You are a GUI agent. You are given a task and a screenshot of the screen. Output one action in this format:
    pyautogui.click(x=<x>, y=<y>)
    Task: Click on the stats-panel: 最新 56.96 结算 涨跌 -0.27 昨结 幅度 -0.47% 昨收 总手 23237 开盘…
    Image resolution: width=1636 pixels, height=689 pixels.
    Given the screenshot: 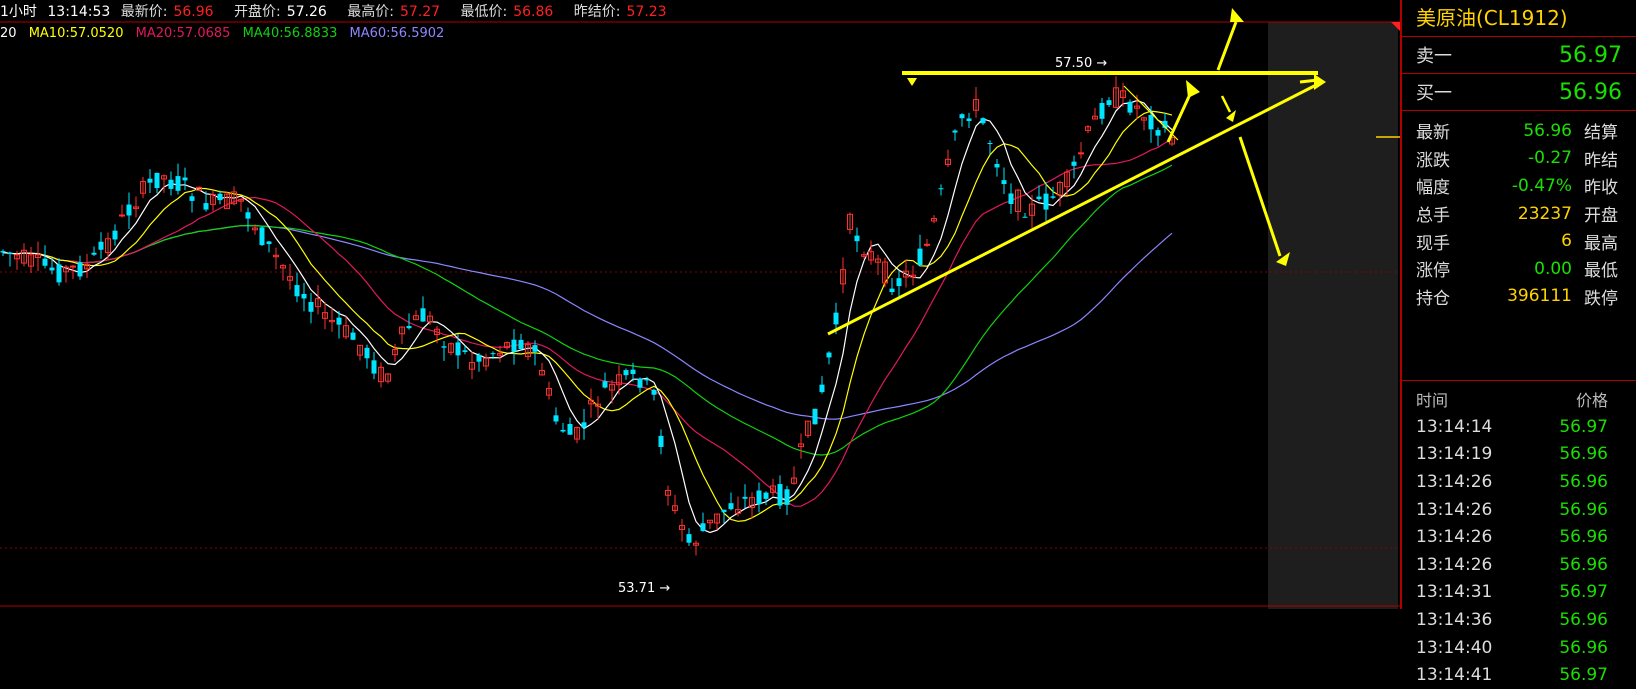 What is the action you would take?
    pyautogui.click(x=1519, y=246)
    